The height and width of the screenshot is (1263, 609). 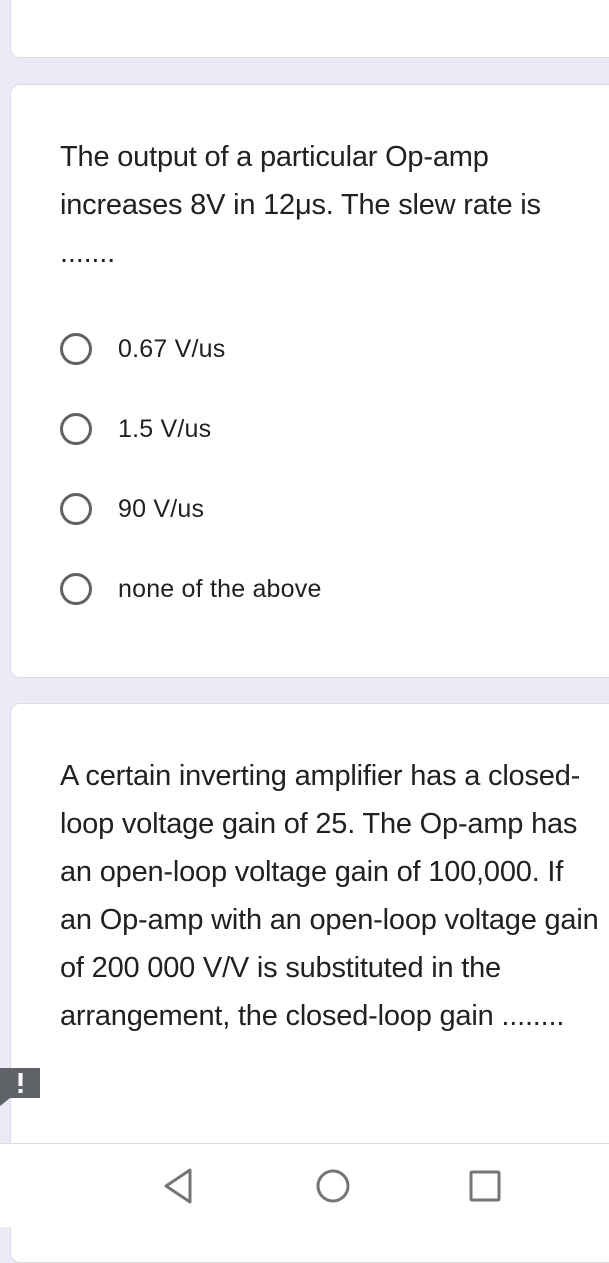 What do you see at coordinates (161, 508) in the screenshot?
I see `option-label: 90 V/us` at bounding box center [161, 508].